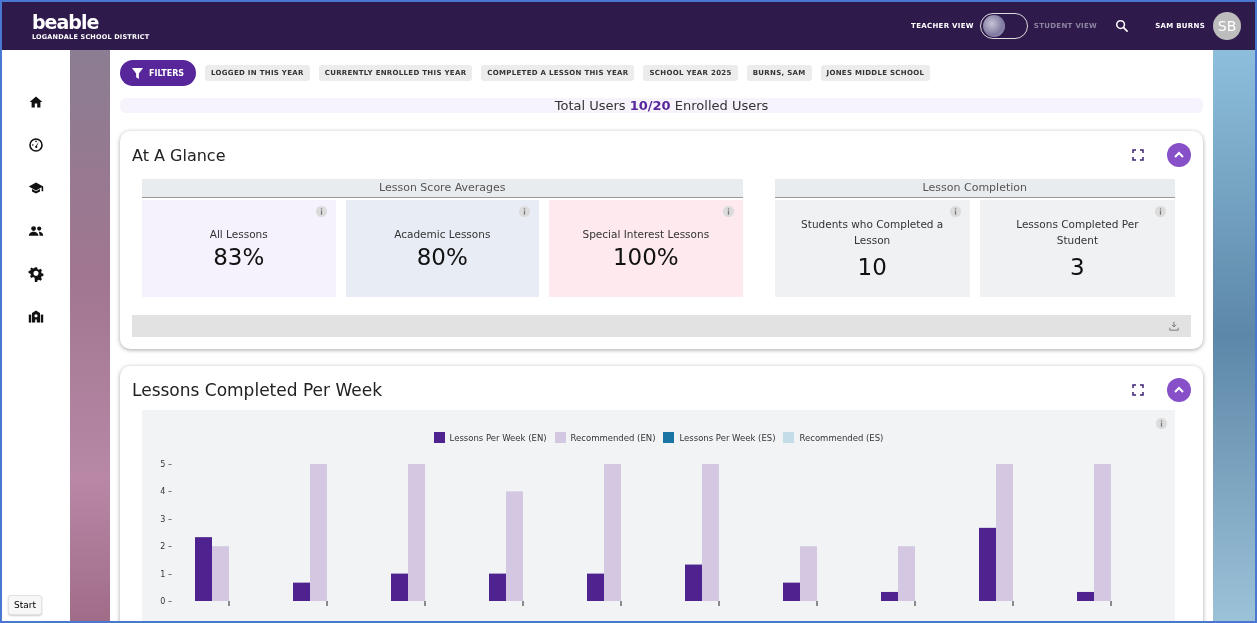  I want to click on filters-button: FILTERS, so click(158, 73).